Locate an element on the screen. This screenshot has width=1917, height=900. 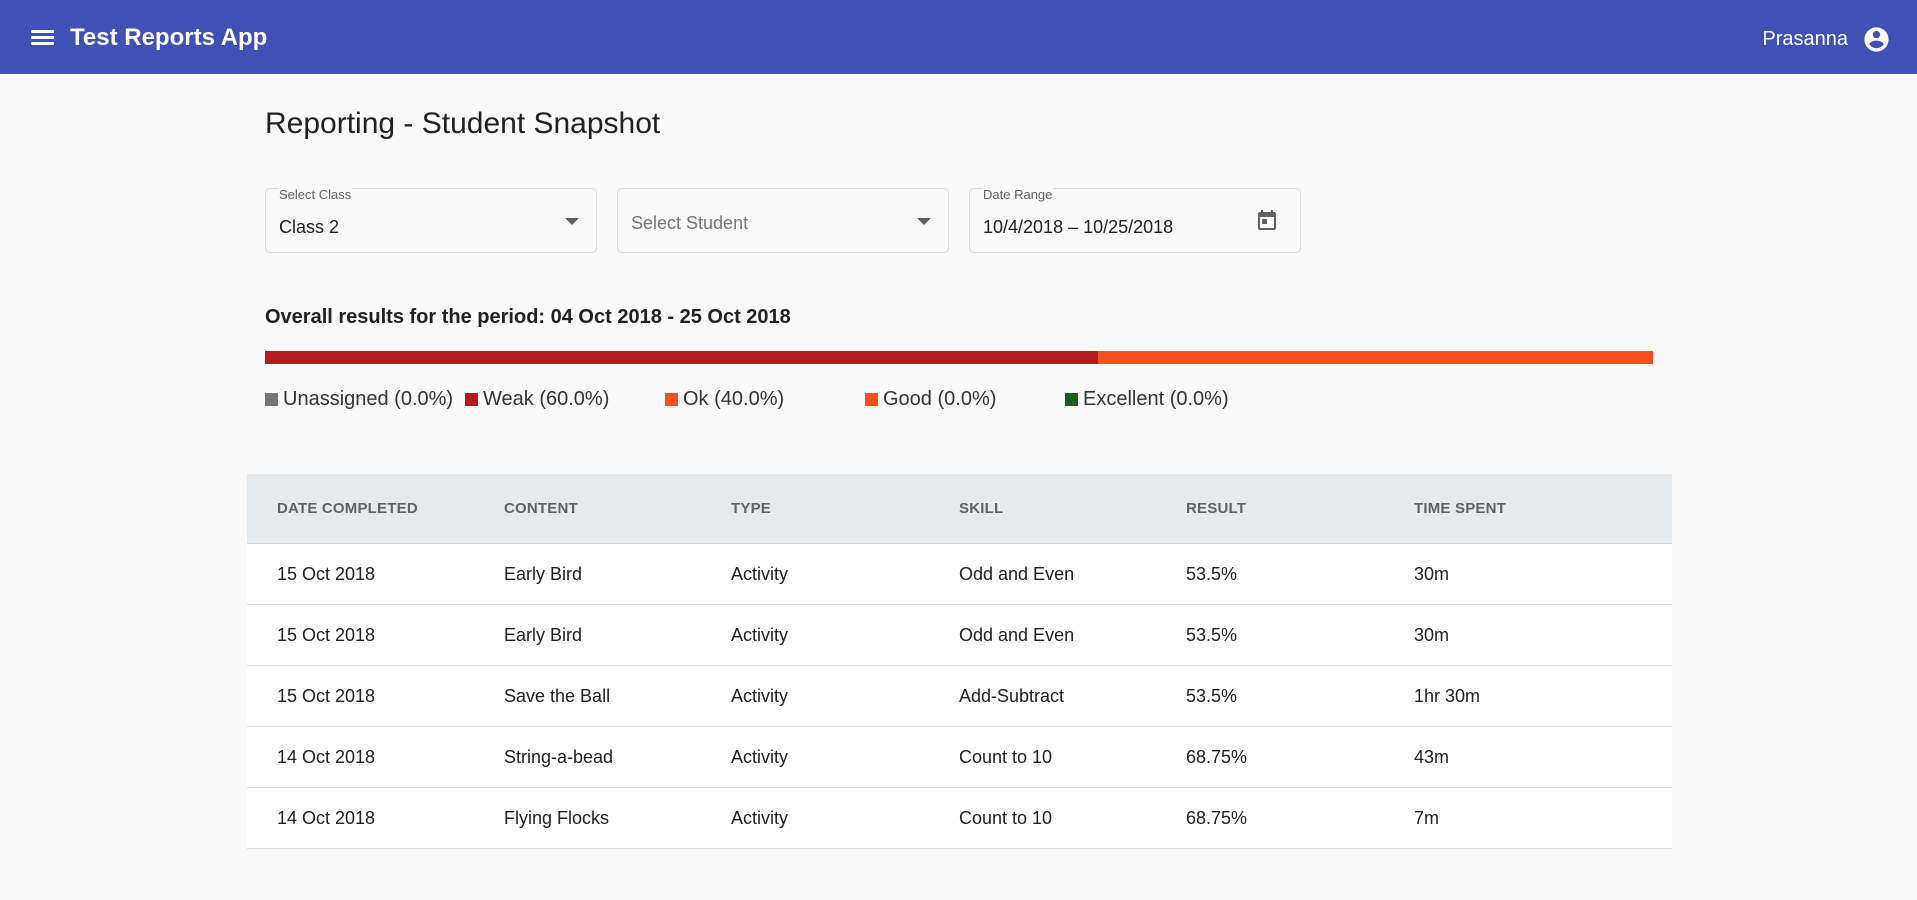
legend-item-ok: Ok (40.0%) is located at coordinates (724, 399).